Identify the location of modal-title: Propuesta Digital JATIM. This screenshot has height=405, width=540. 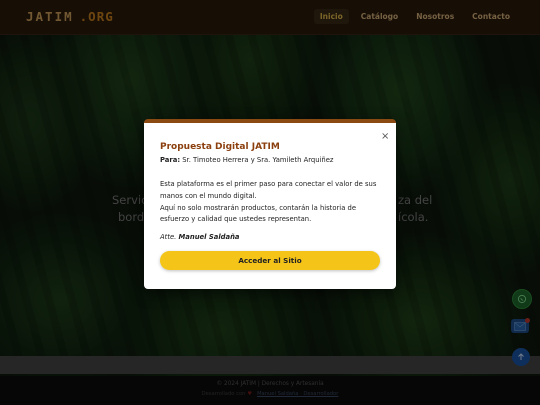
(220, 147).